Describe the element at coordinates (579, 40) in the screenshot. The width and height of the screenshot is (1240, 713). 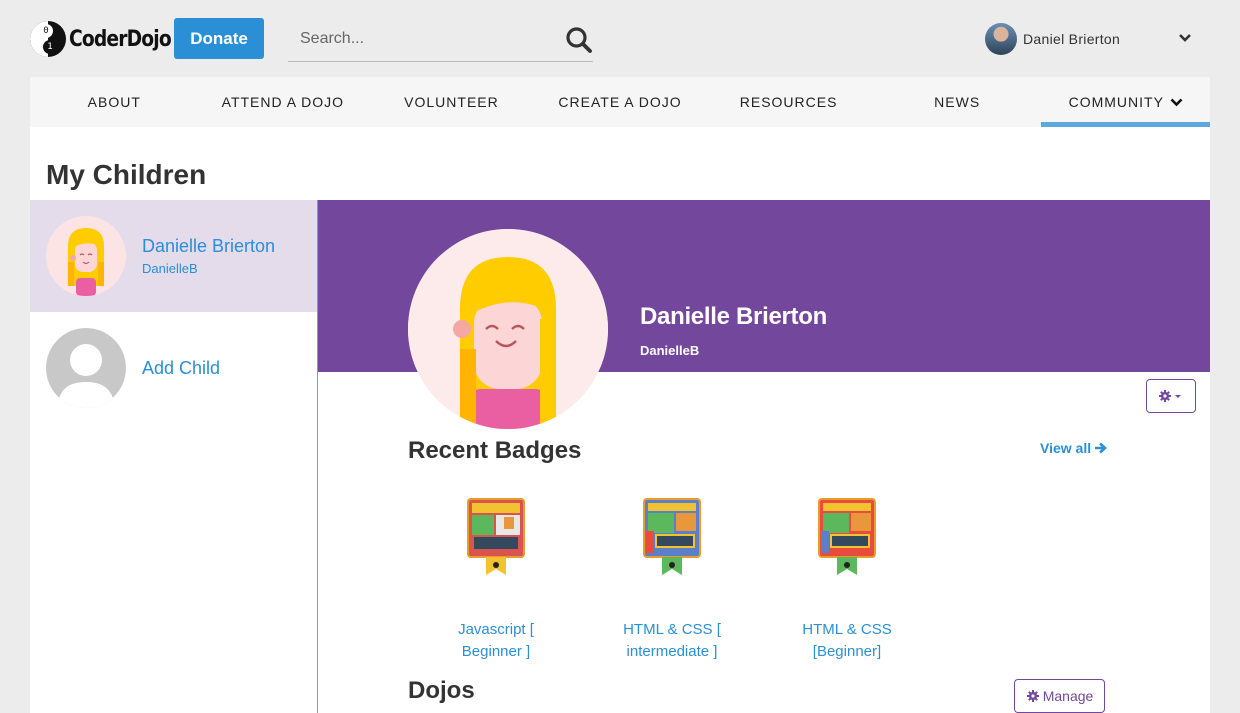
I see `search-icon` at that location.